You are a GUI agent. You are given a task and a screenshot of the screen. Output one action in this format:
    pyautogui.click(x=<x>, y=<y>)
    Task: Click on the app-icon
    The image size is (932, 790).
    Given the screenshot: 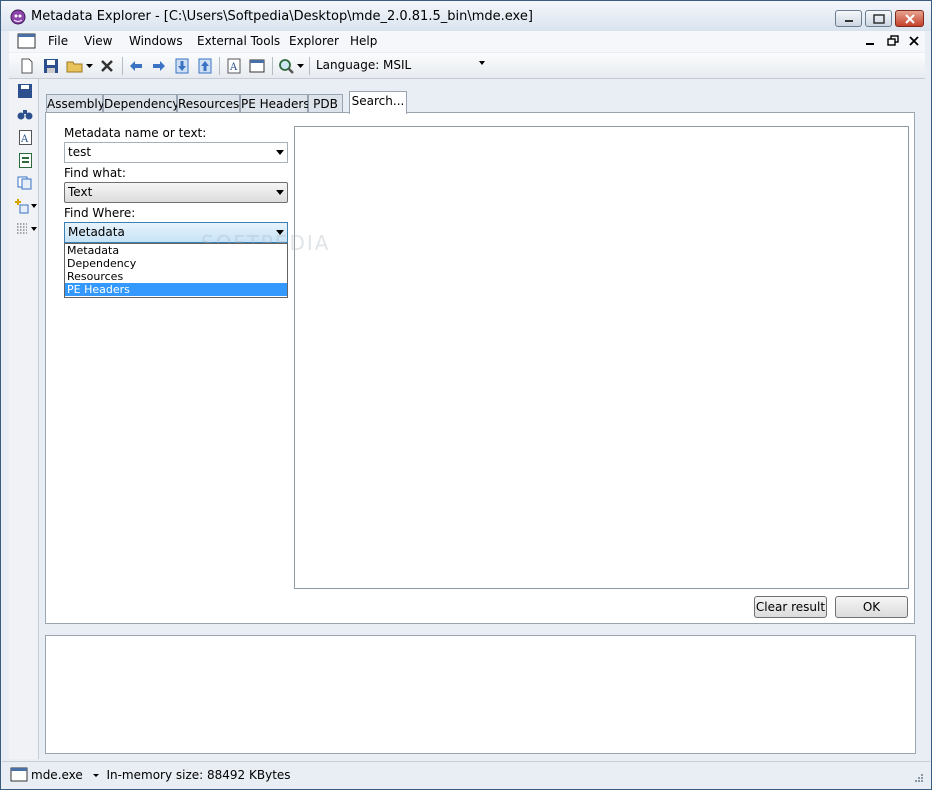 What is the action you would take?
    pyautogui.click(x=18, y=17)
    